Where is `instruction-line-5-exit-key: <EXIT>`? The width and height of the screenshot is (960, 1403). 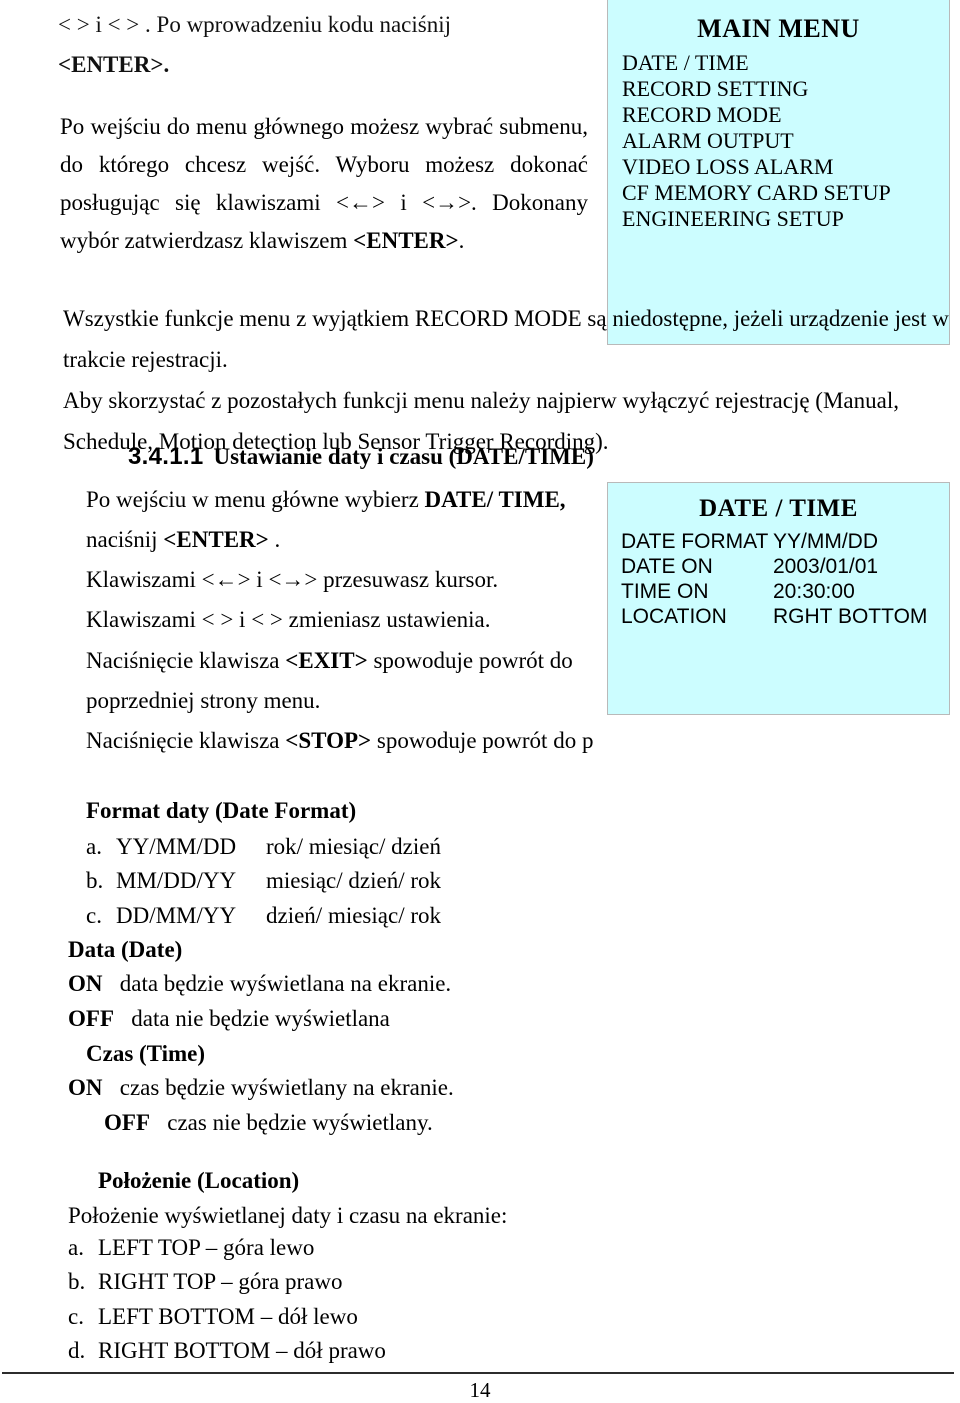
instruction-line-5-exit-key: <EXIT> is located at coordinates (326, 660).